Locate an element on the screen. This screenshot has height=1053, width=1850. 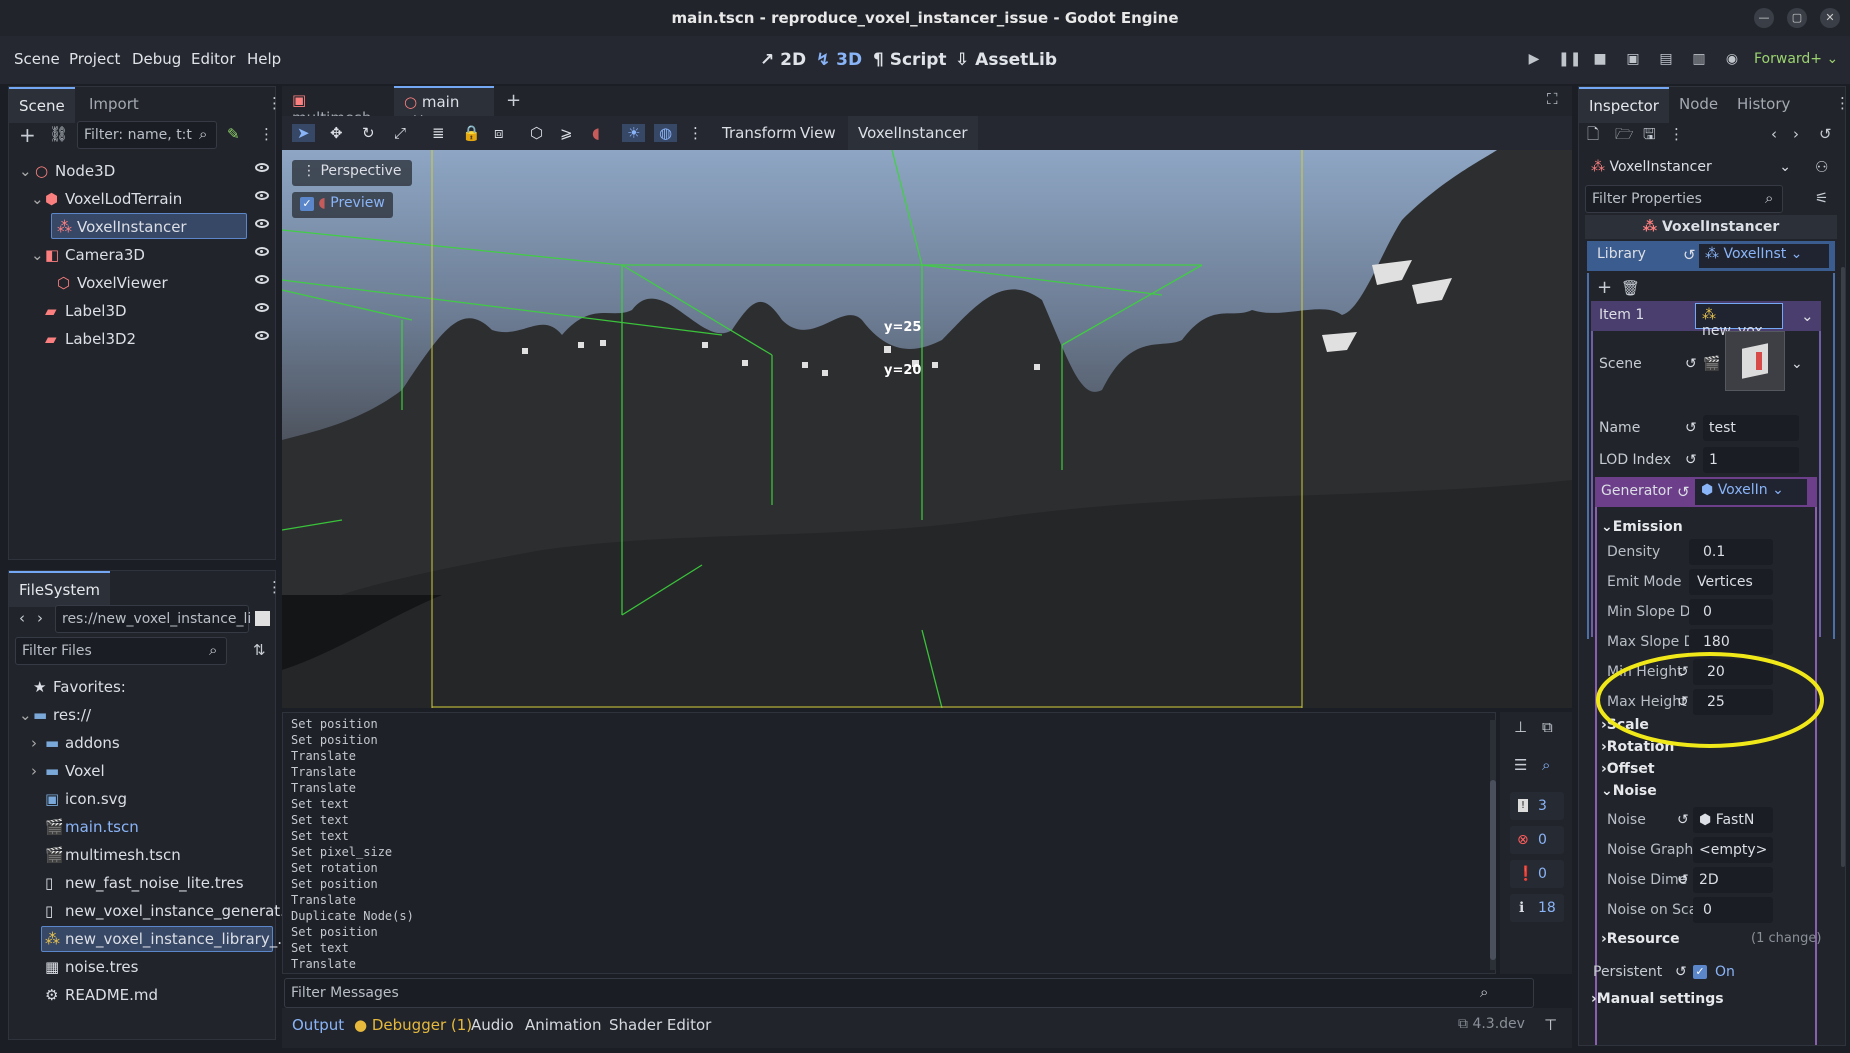
favorites: ★ Favorites: is located at coordinates (144, 687).